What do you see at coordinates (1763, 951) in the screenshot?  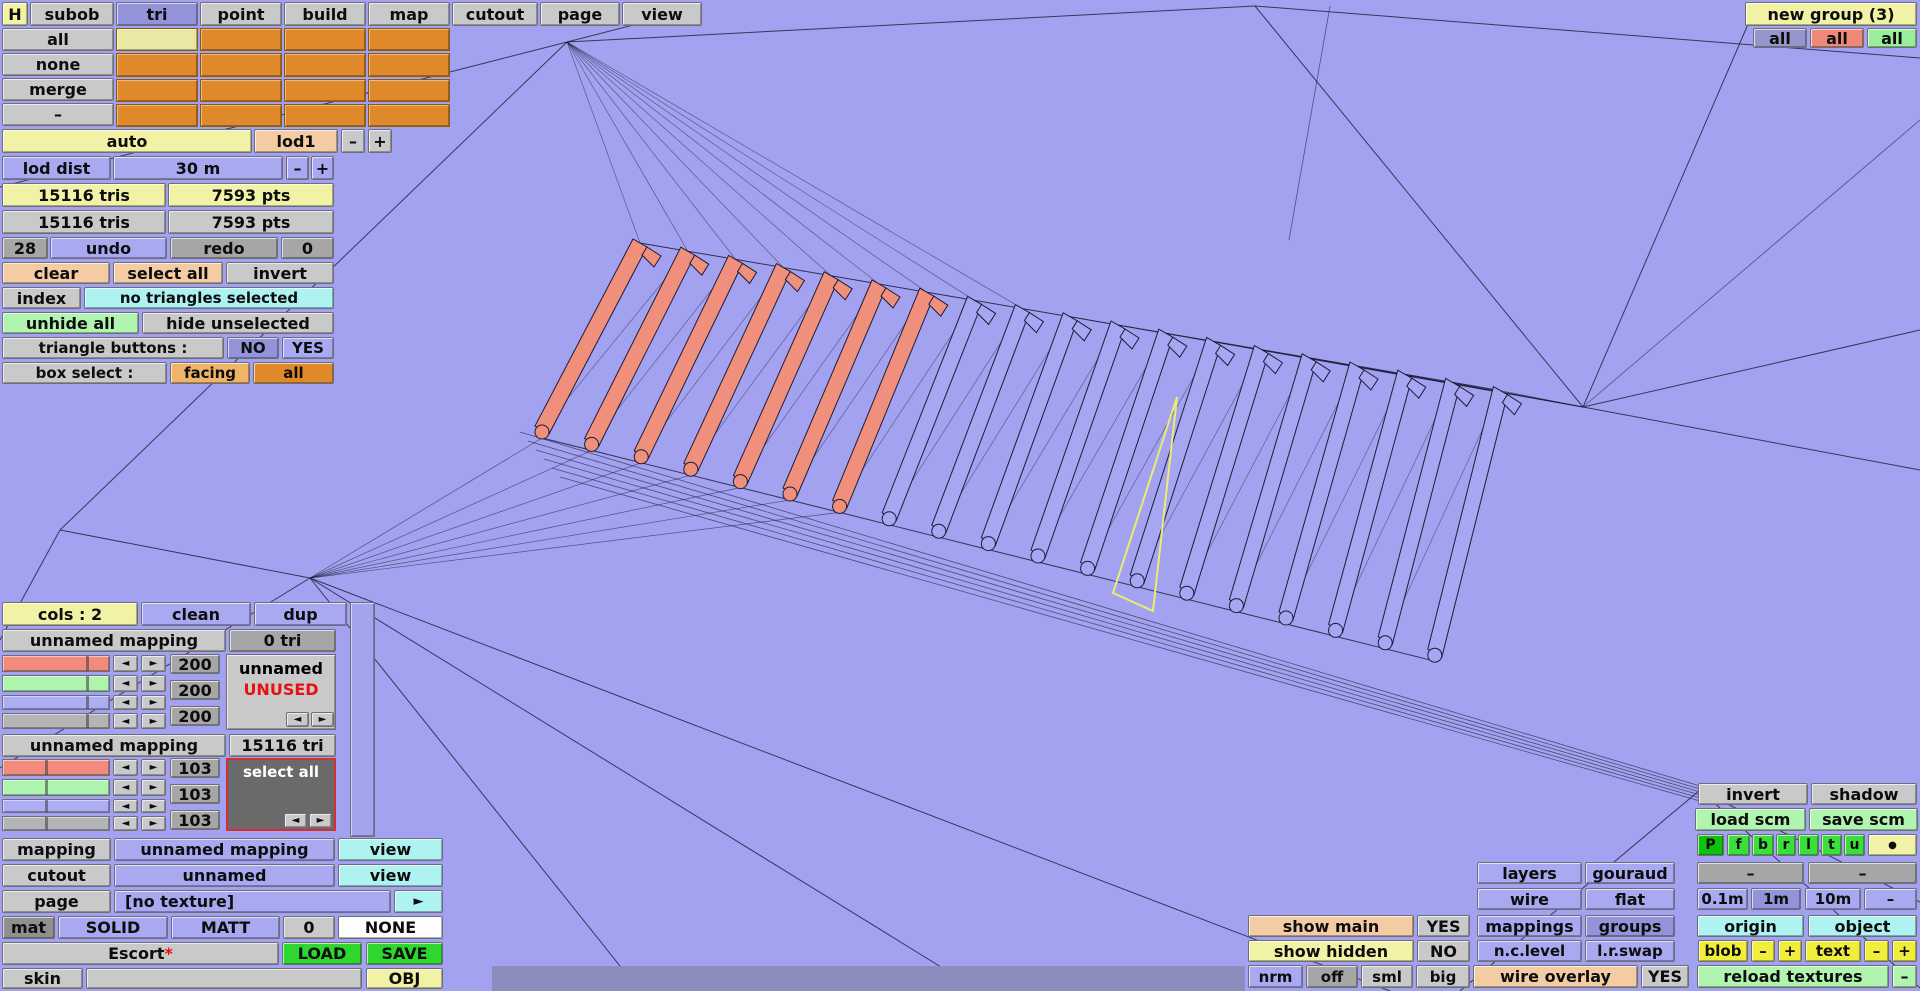 I see `blob-minus-button: –` at bounding box center [1763, 951].